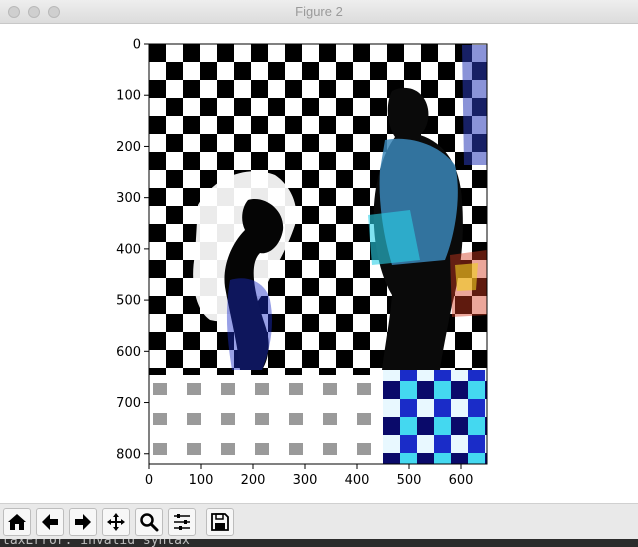 This screenshot has width=638, height=547. Describe the element at coordinates (128, 249) in the screenshot. I see `y-tick-label: 400` at that location.